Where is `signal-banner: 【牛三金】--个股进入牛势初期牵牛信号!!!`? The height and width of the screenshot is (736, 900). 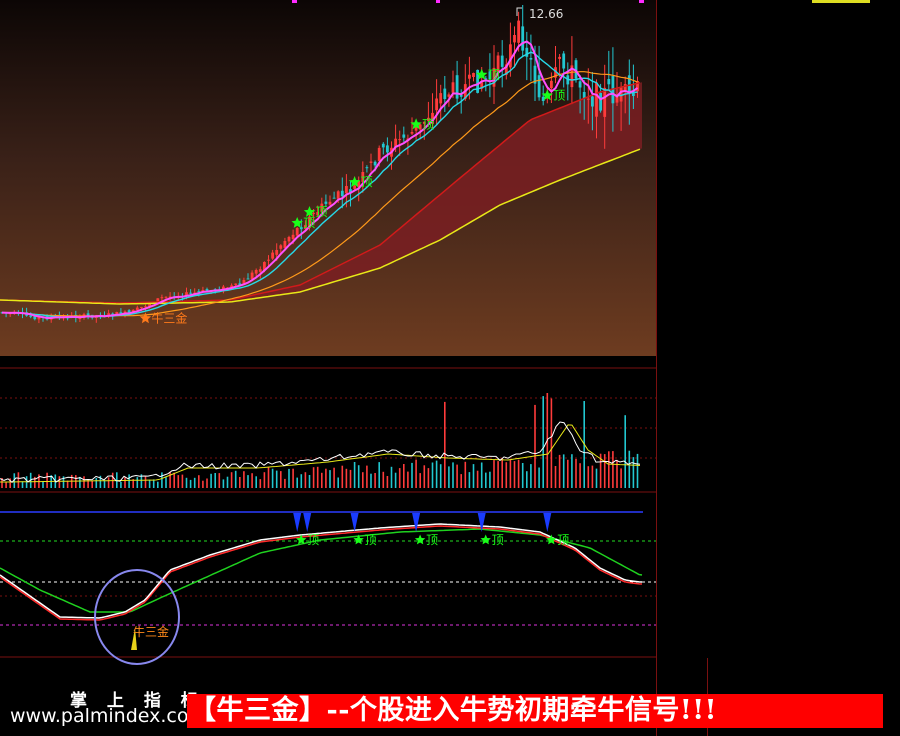 signal-banner: 【牛三金】--个股进入牛势初期牵牛信号!!! is located at coordinates (535, 711).